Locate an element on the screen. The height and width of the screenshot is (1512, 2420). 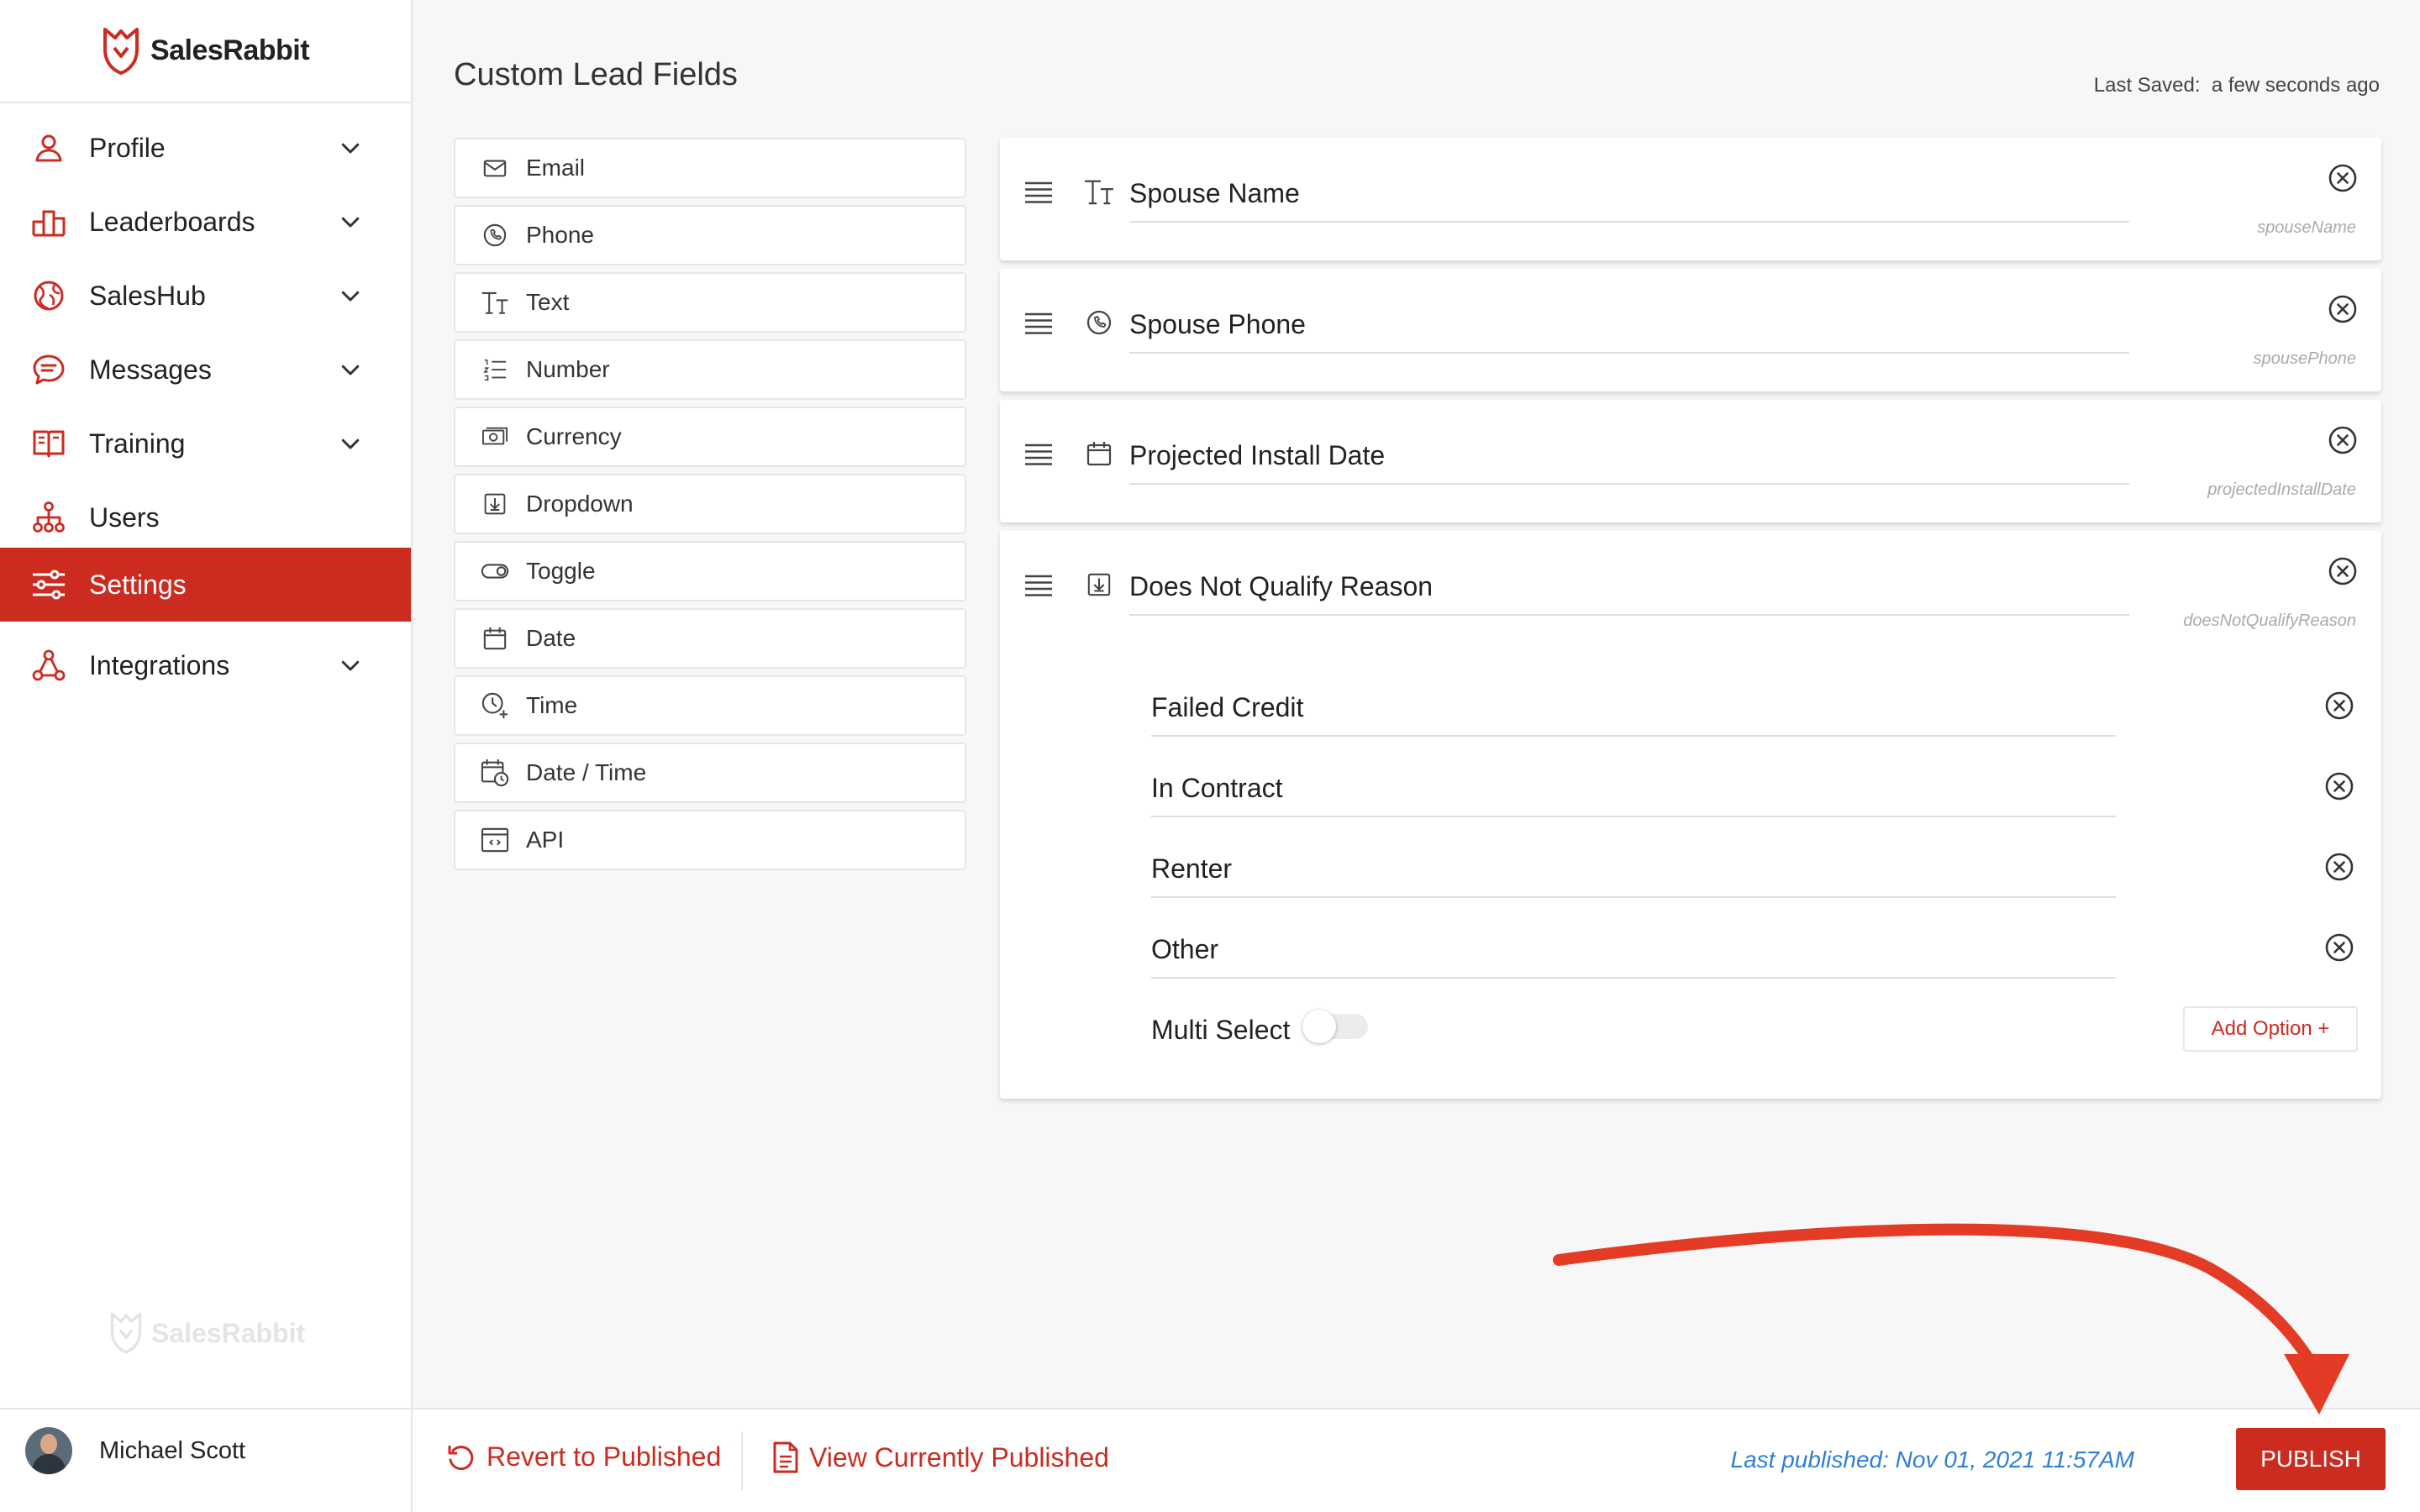
sidebar-item-training: Training is located at coordinates (206, 443).